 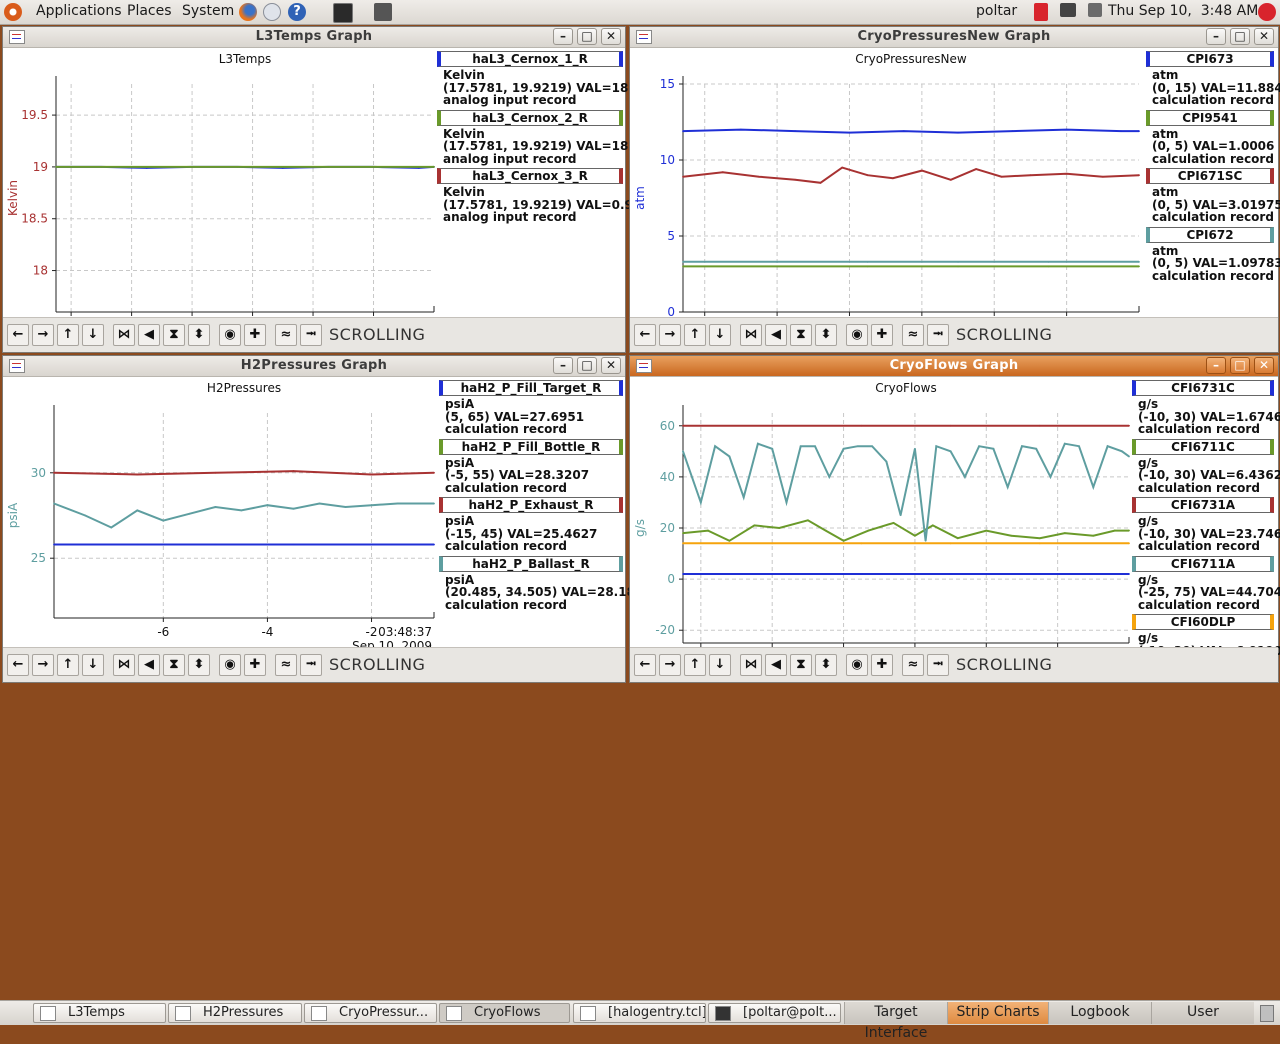 What do you see at coordinates (208, 11) in the screenshot?
I see `menu-system: System` at bounding box center [208, 11].